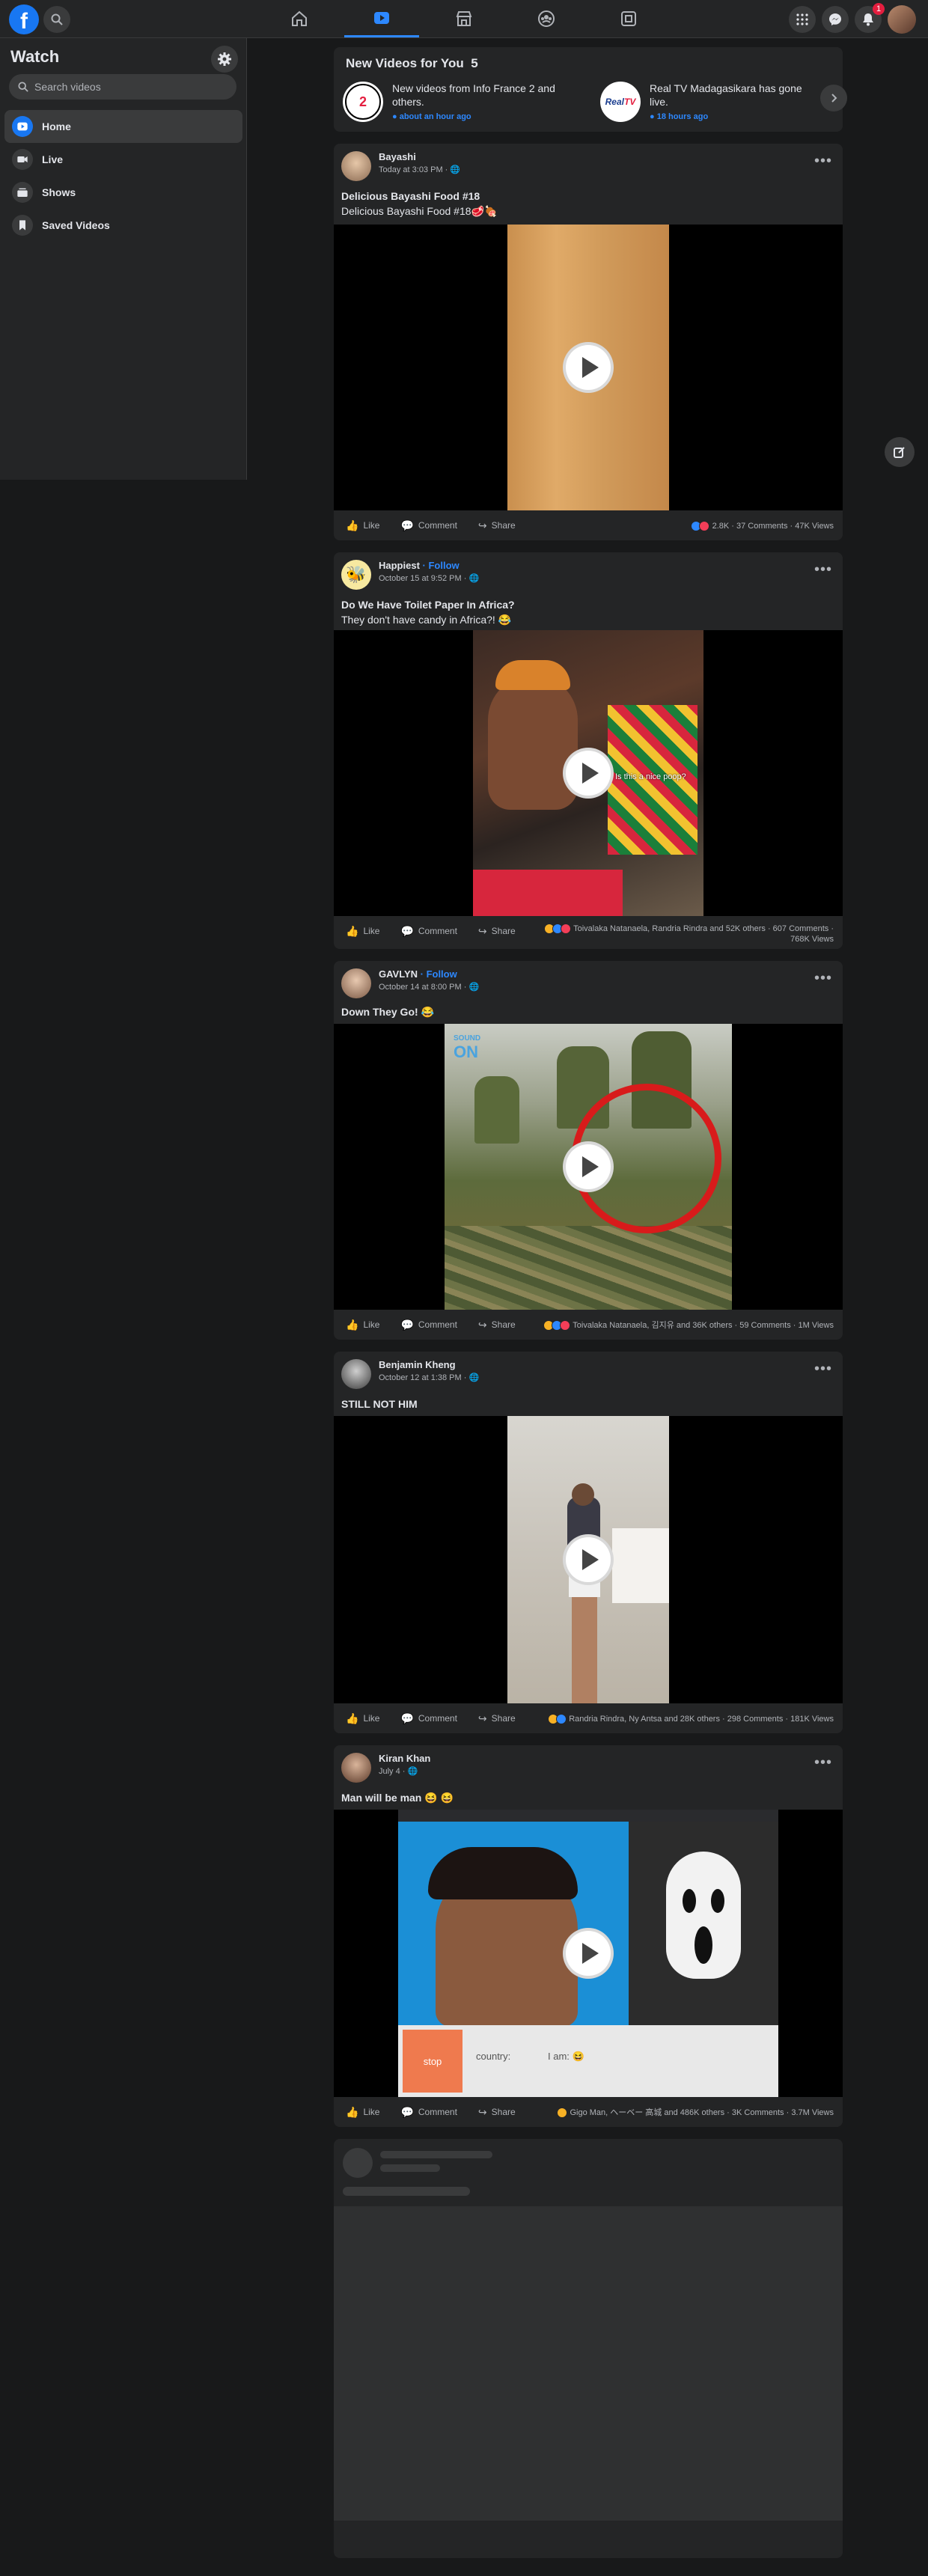 This screenshot has width=928, height=2576. I want to click on sidebar-item-home: Home, so click(123, 127).